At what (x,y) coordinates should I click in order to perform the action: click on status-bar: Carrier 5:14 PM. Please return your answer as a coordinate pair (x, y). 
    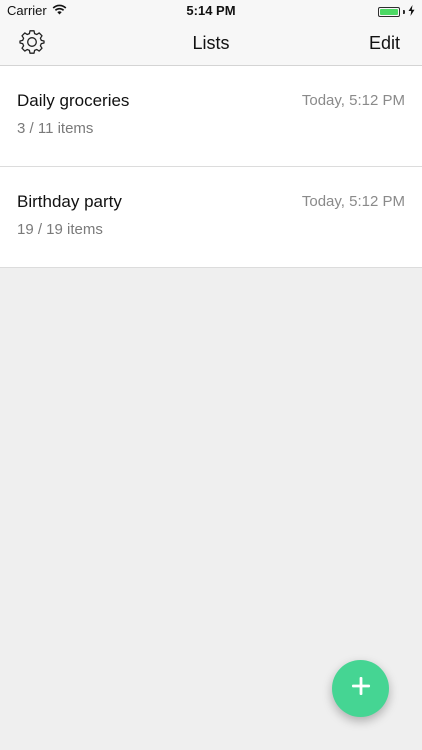
    Looking at the image, I should click on (211, 11).